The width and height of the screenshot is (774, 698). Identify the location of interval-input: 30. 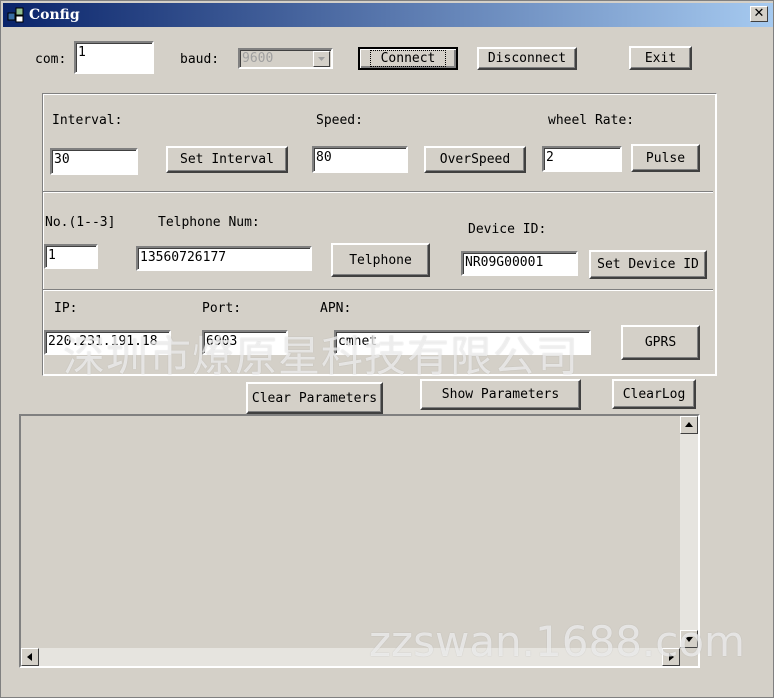
(94, 161).